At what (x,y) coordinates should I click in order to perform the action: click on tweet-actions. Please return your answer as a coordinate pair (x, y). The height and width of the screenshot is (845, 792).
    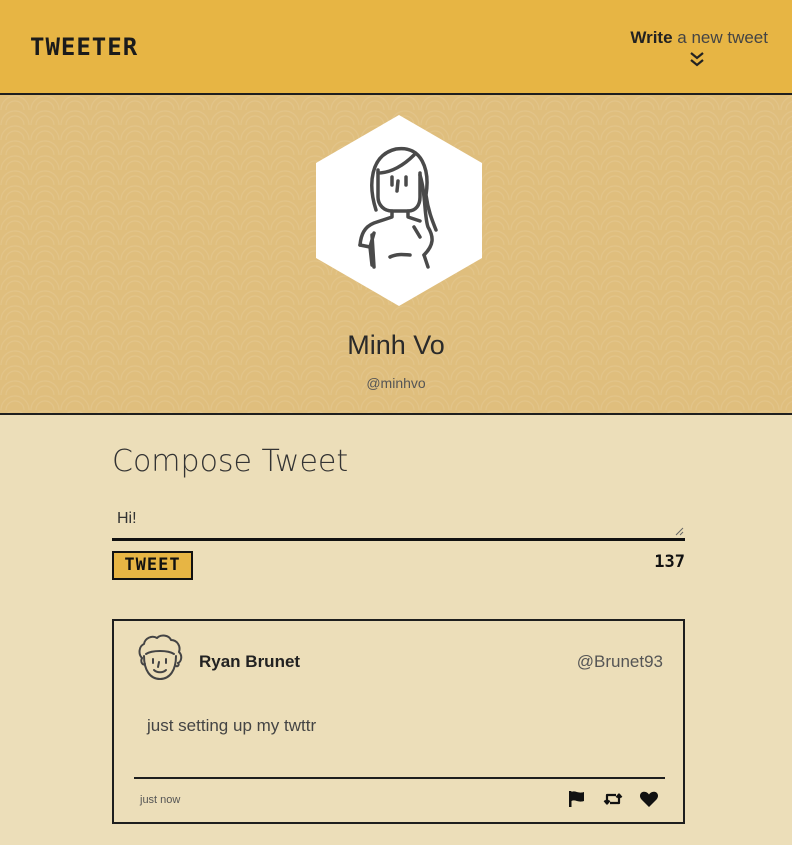
    Looking at the image, I should click on (613, 799).